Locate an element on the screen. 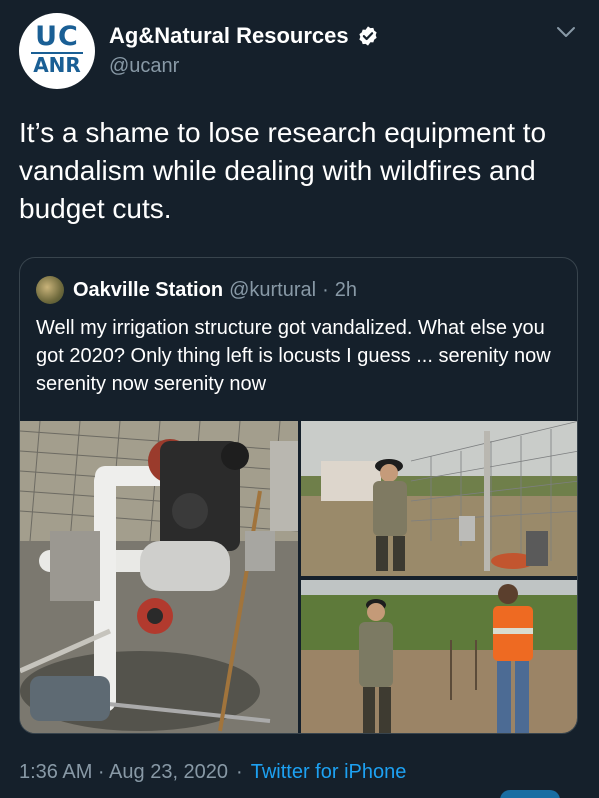 This screenshot has height=798, width=599. source-link: Twitter for iPhone is located at coordinates (329, 772).